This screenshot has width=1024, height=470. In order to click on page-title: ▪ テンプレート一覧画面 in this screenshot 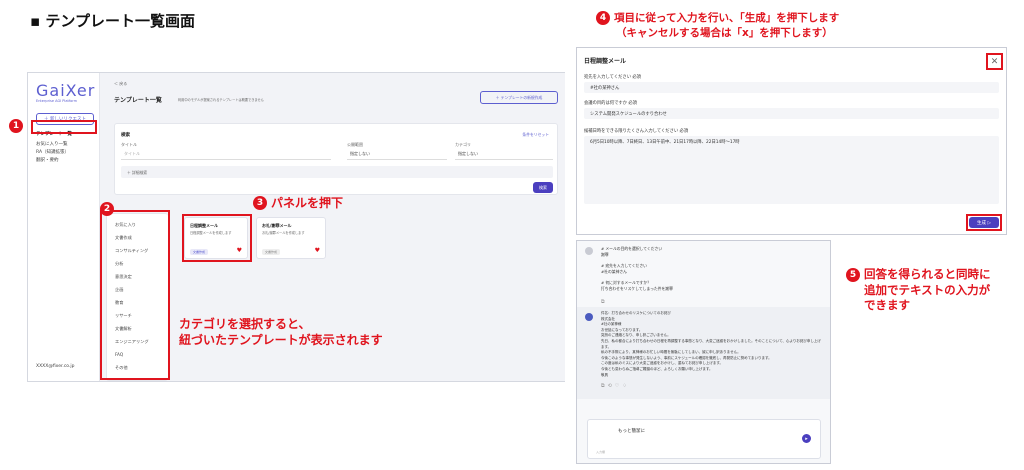, I will do `click(112, 21)`.